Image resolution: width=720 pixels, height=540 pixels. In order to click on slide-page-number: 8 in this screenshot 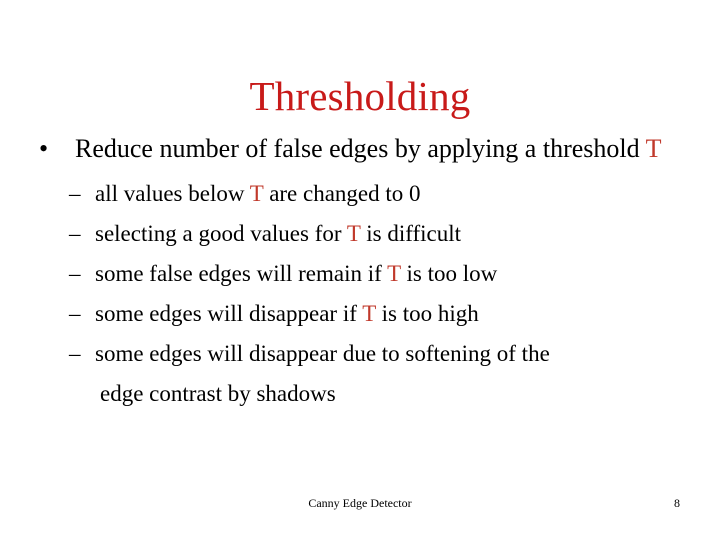, I will do `click(677, 503)`.